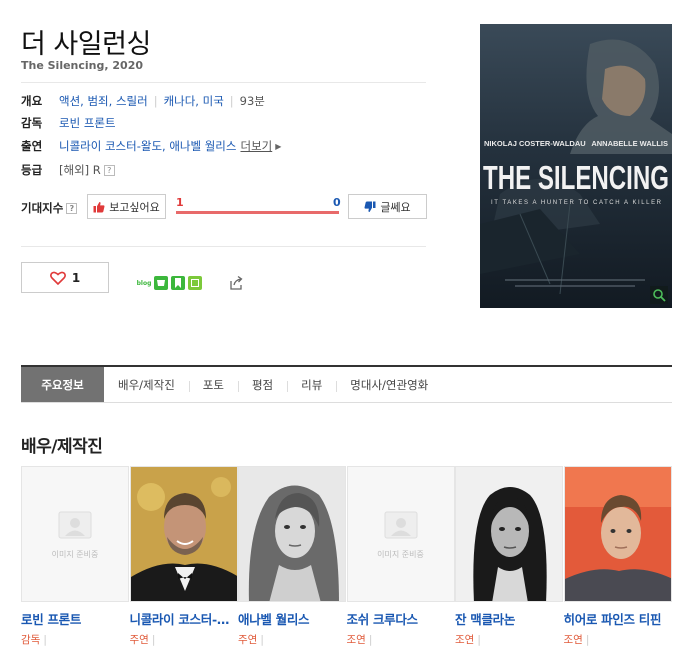  I want to click on cast-name: 조쉬 크루다스, so click(399, 618).